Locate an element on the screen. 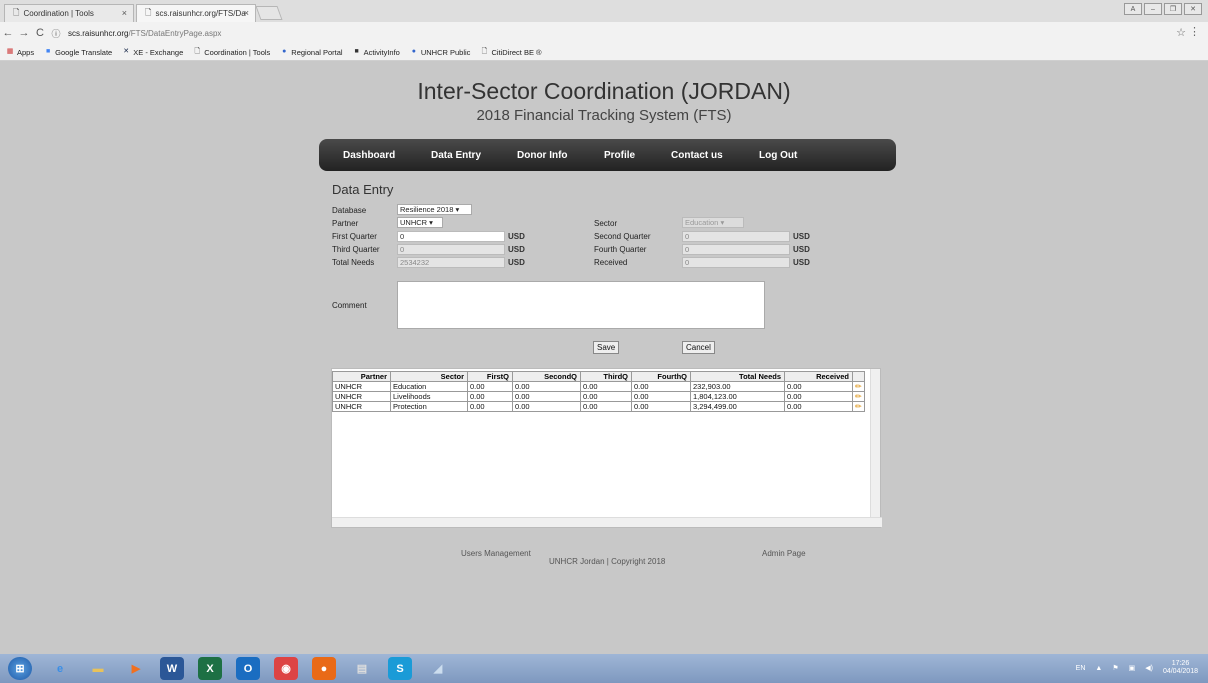 This screenshot has height=683, width=1208. second-quarter-input: 0 is located at coordinates (736, 236).